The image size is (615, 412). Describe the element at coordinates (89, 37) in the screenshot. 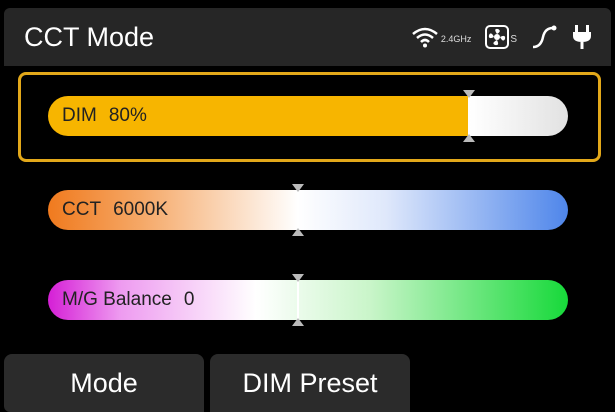

I see `page-title: CCT Mode` at that location.